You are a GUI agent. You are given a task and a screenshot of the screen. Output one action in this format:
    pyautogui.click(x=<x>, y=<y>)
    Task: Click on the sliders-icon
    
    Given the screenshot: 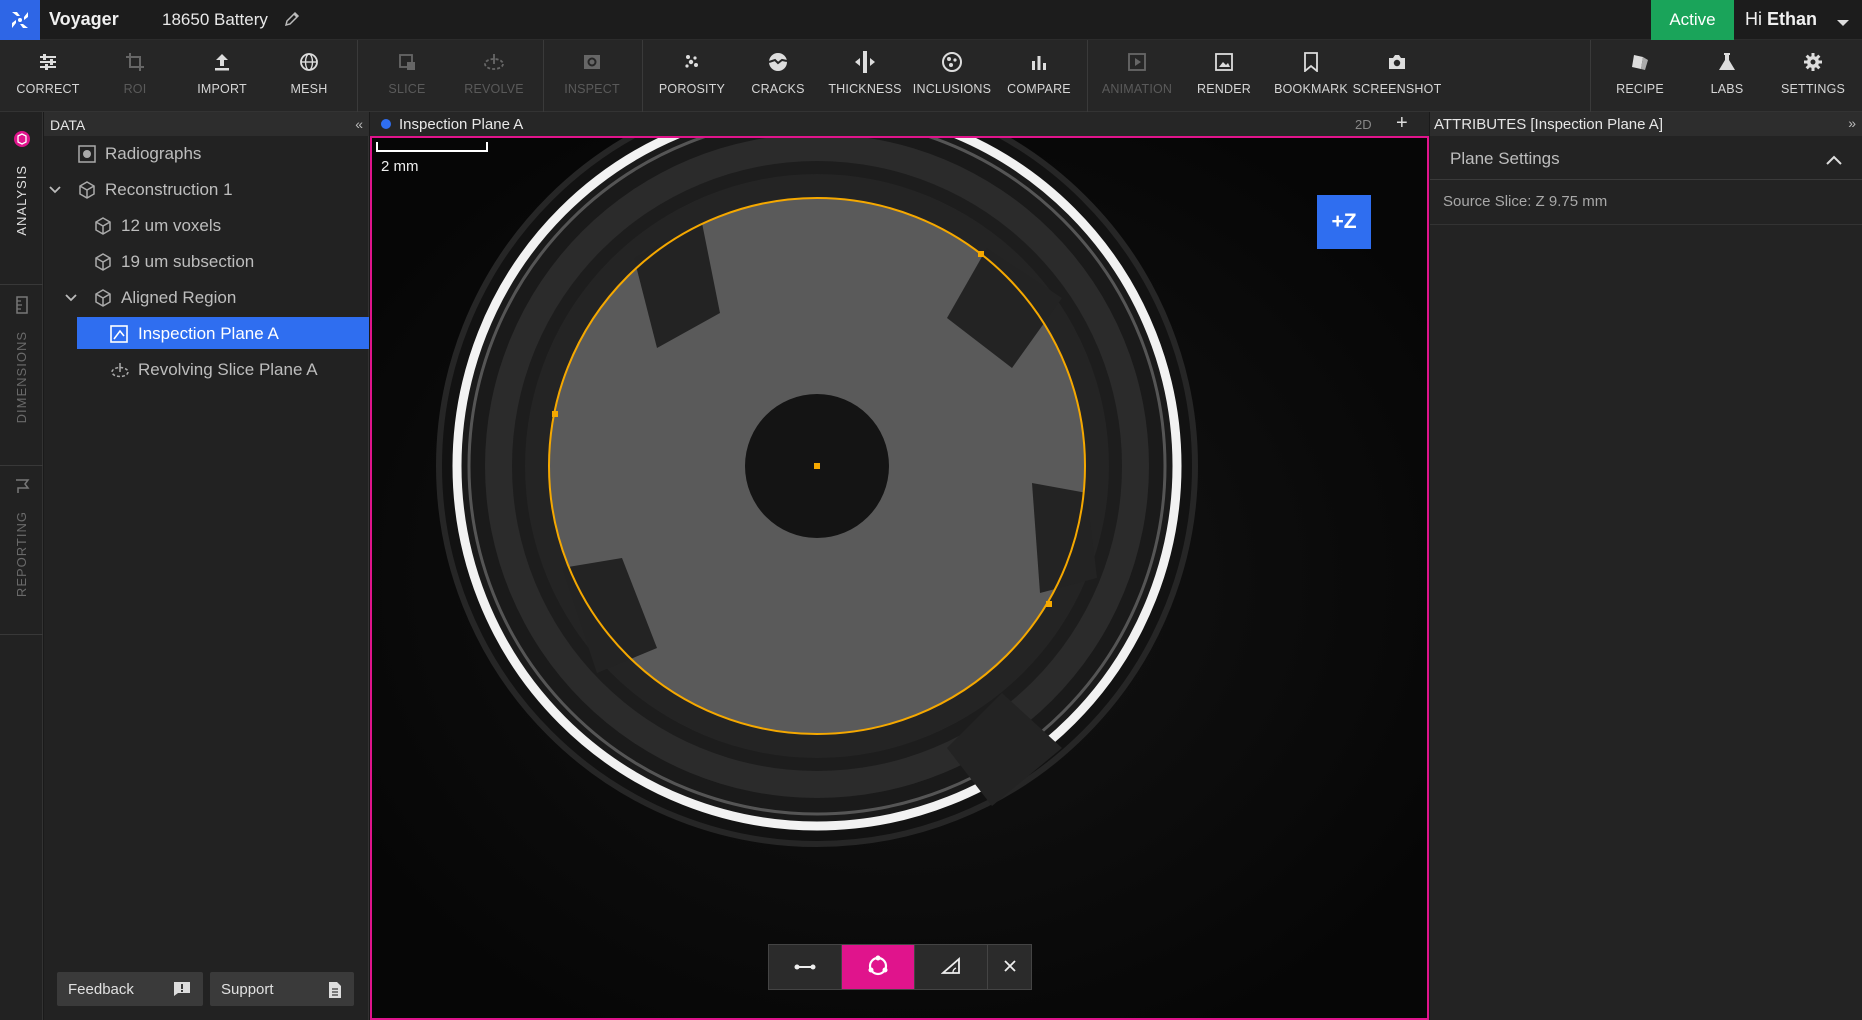 What is the action you would take?
    pyautogui.click(x=48, y=62)
    